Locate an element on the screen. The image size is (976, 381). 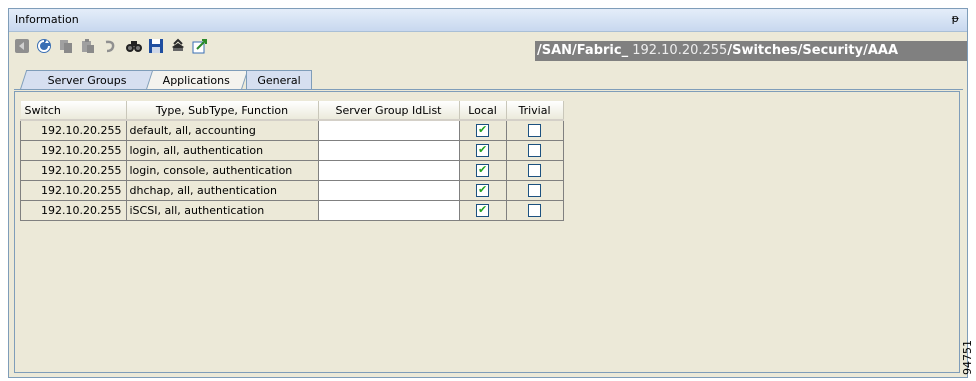
tab-label: Server Groups is located at coordinates (87, 80).